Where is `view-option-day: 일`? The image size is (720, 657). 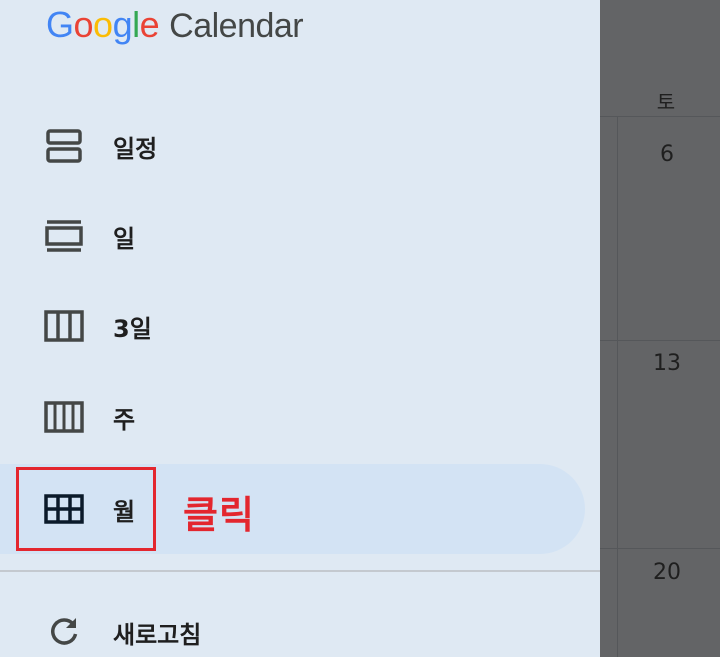
view-option-day: 일 is located at coordinates (292, 236).